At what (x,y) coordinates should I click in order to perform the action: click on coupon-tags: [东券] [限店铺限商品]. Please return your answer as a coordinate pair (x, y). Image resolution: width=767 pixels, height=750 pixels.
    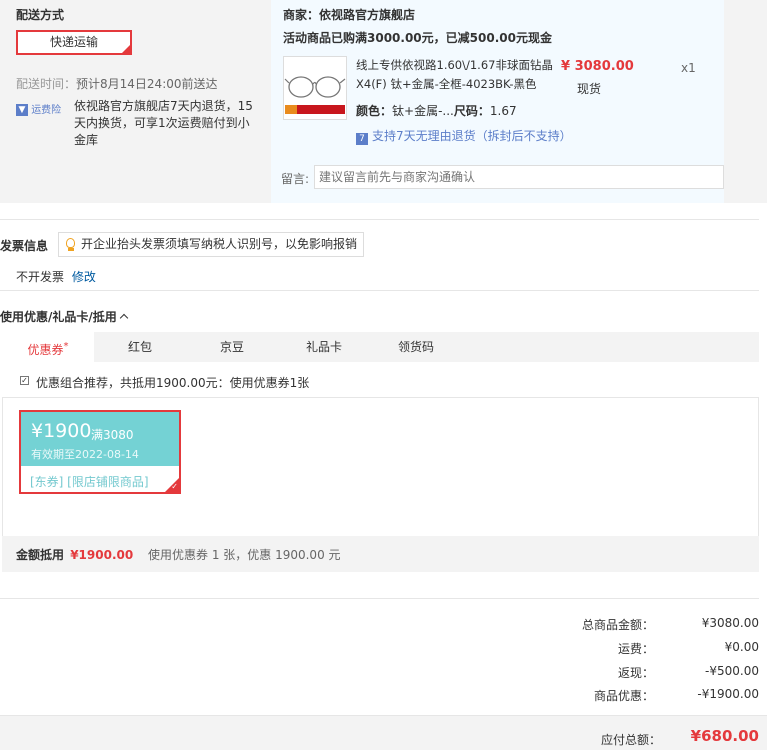
    Looking at the image, I should click on (89, 482).